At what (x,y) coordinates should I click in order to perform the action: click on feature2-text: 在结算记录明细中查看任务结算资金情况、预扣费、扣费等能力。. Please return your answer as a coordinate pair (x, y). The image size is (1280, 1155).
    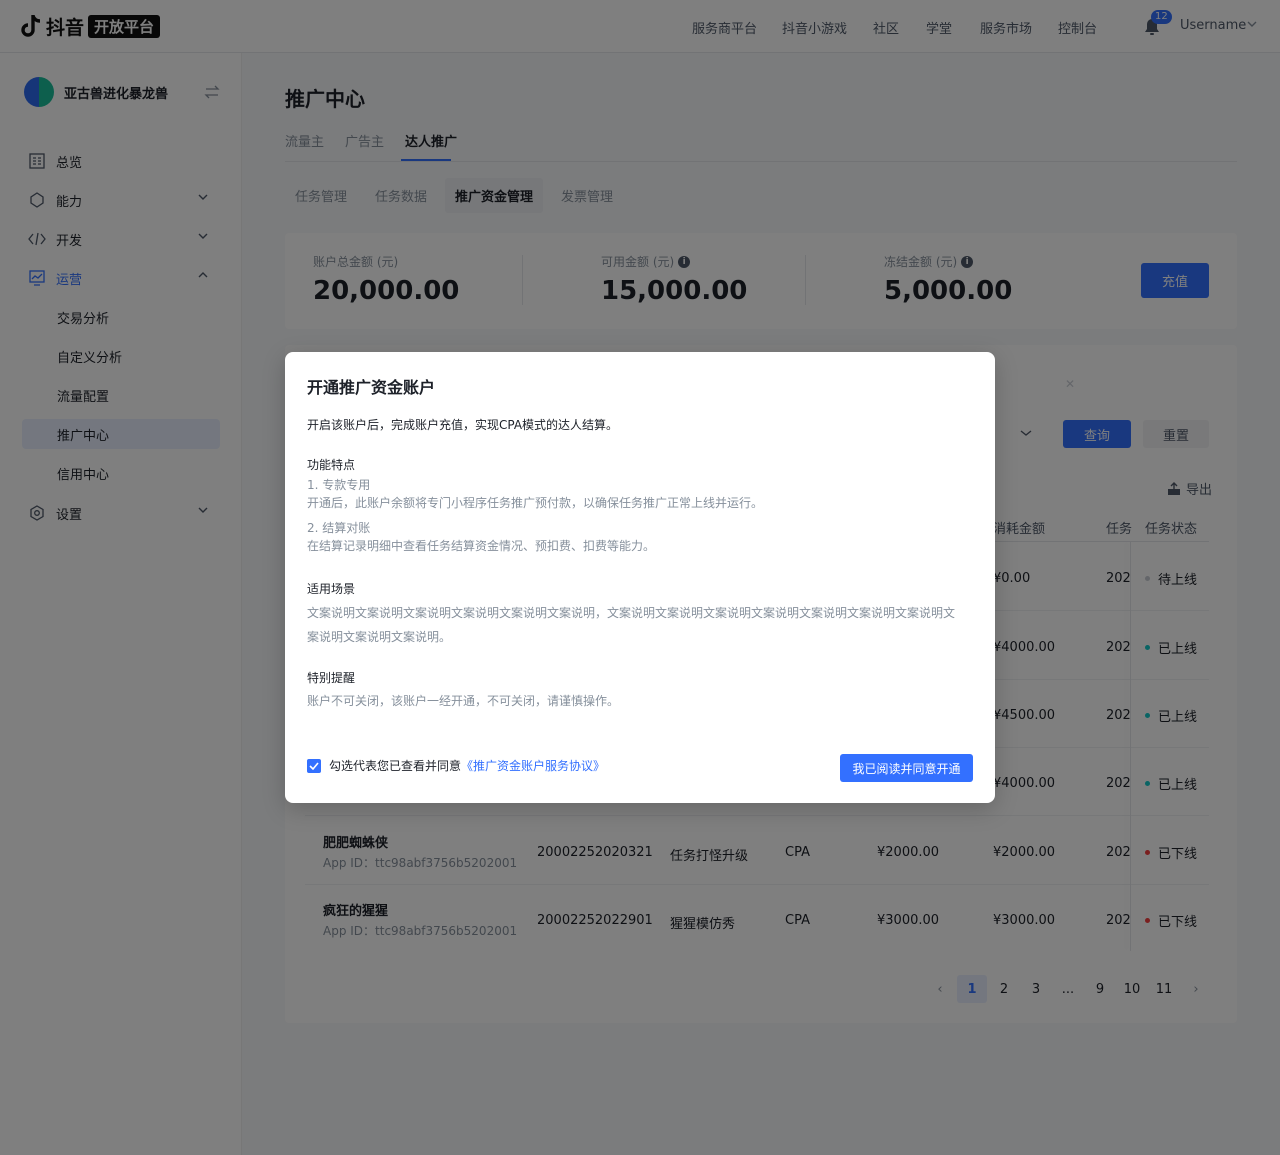
    Looking at the image, I should click on (481, 546).